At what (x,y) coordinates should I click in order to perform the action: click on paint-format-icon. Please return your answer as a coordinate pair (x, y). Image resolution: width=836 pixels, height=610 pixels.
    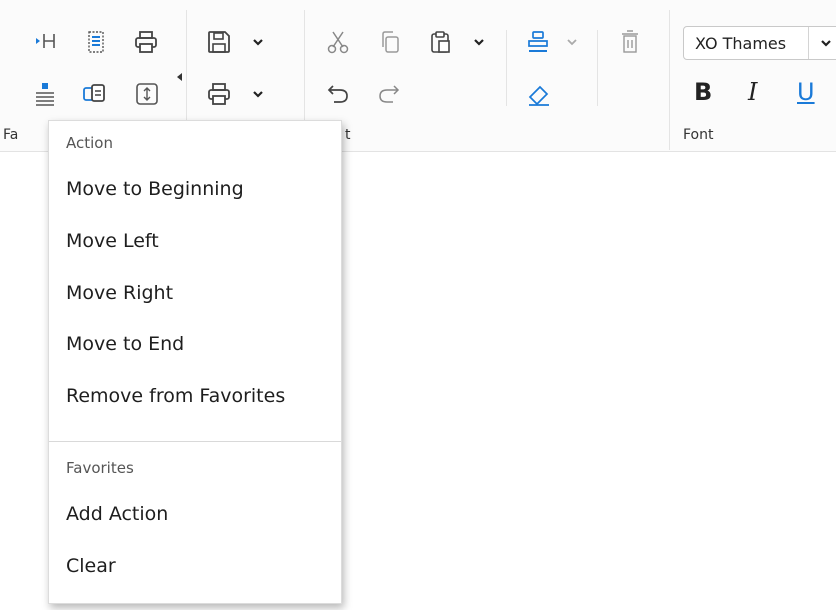
    Looking at the image, I should click on (538, 42).